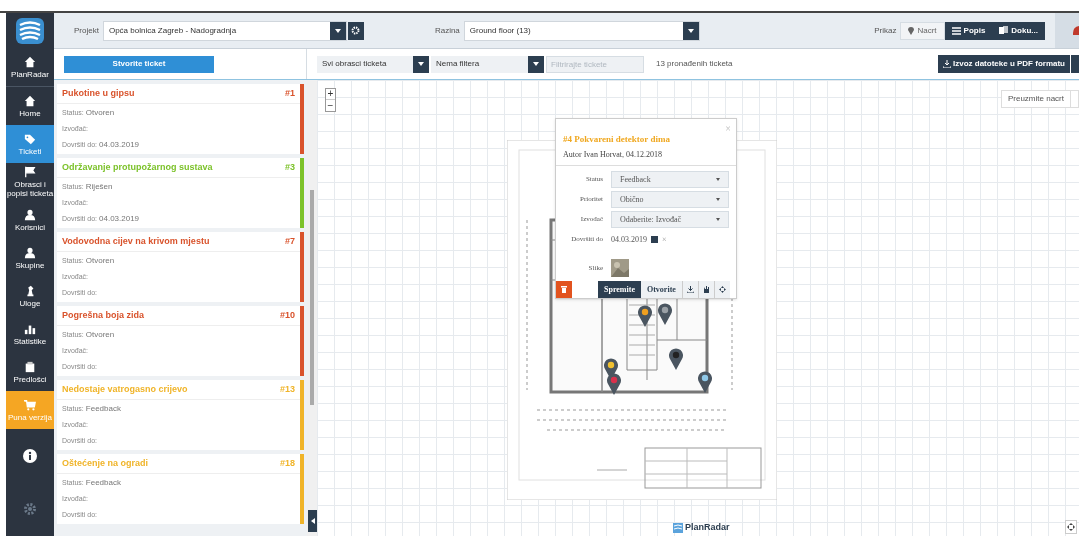 The height and width of the screenshot is (536, 1079). I want to click on recenter-button, so click(1071, 527).